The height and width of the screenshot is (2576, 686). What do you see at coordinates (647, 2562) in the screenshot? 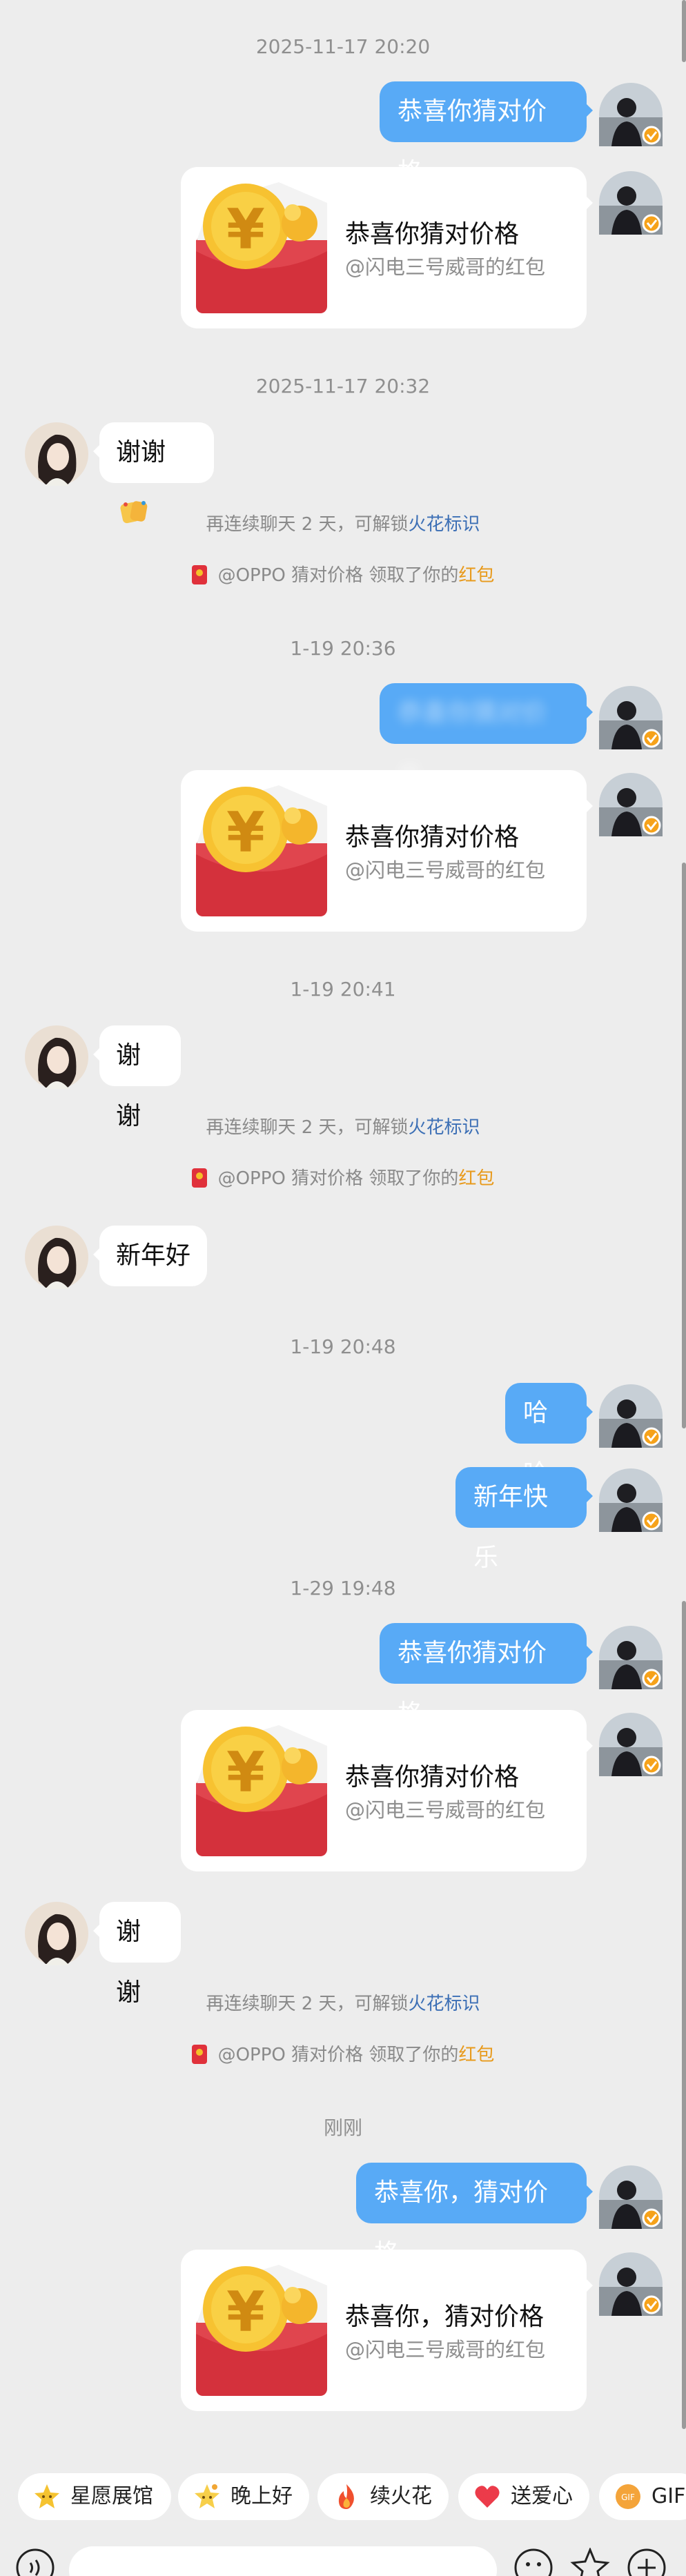
I see `add-icon` at bounding box center [647, 2562].